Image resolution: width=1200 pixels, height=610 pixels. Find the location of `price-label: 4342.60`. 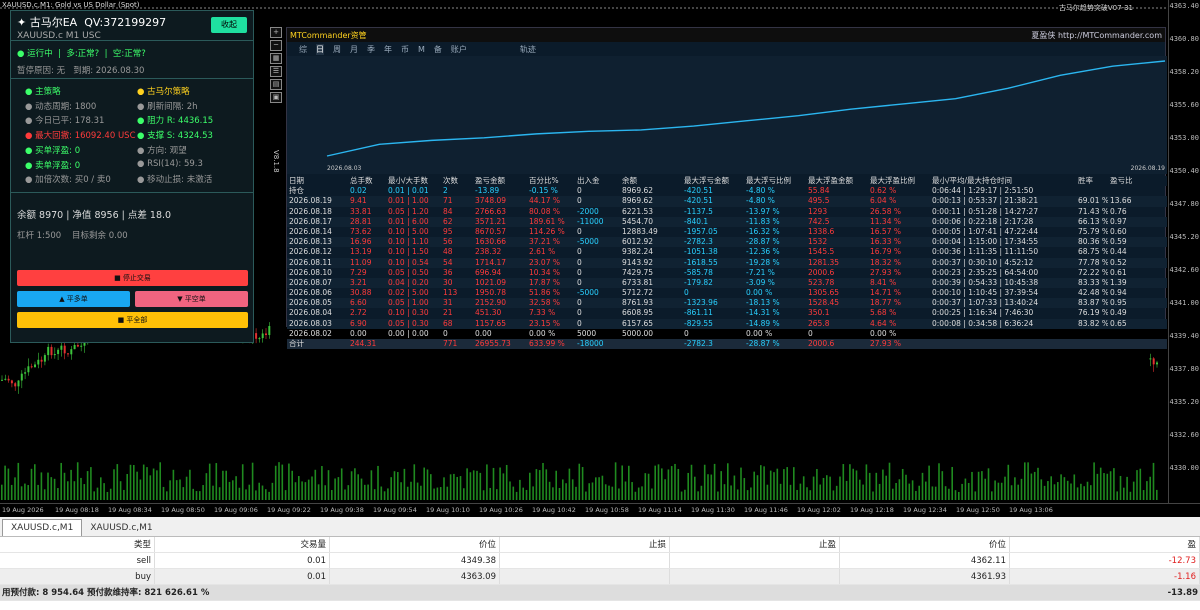

price-label: 4342.60 is located at coordinates (1184, 270).